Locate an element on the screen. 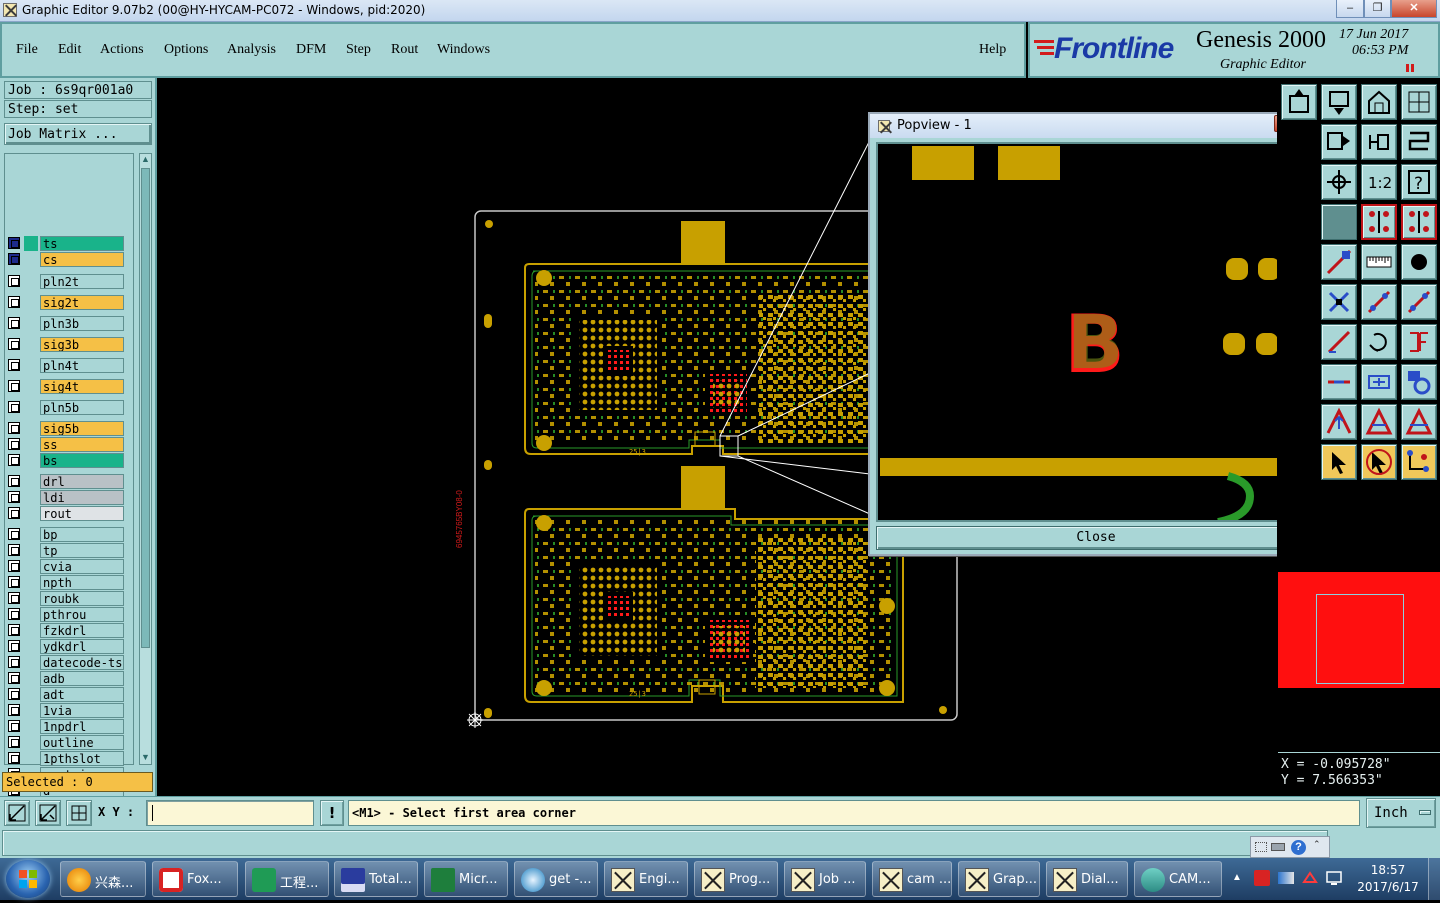 The height and width of the screenshot is (903, 1440). scroll-down-icon: ▼ is located at coordinates (145, 758).